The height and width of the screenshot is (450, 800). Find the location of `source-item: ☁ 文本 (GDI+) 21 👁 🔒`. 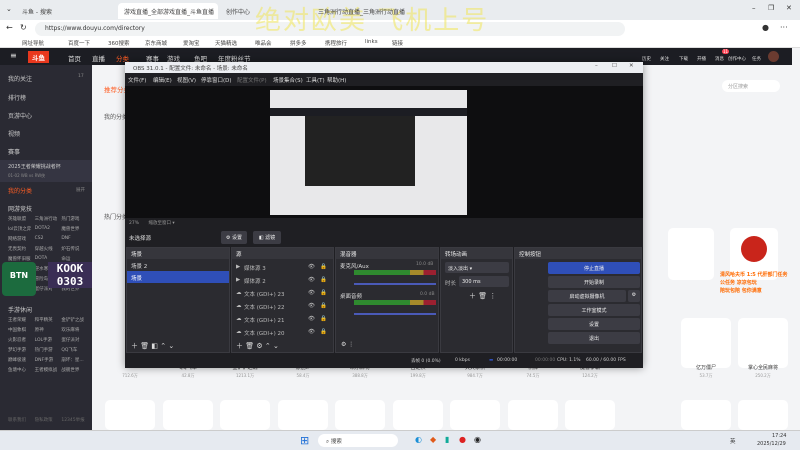

source-item: ☁ 文本 (GDI+) 21 👁 🔒 is located at coordinates (282, 319).